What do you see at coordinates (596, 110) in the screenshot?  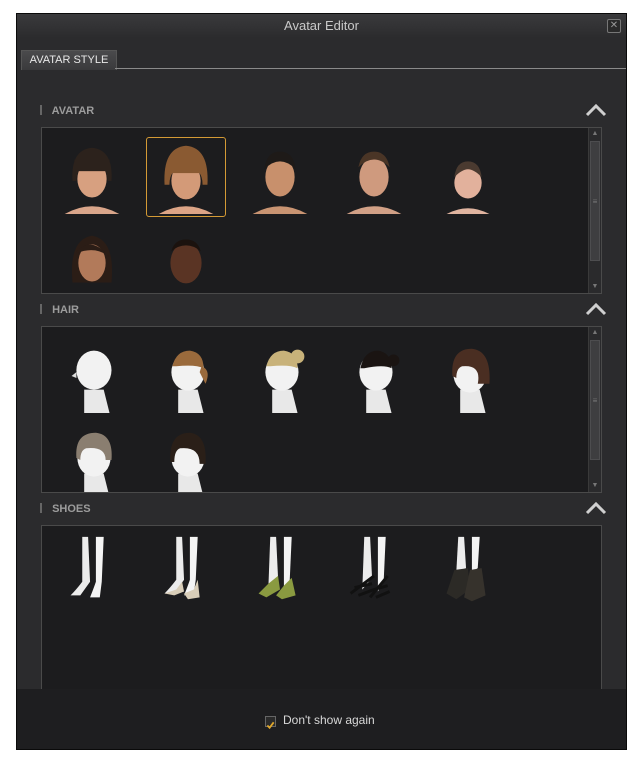 I see `collapse-avatar-icon` at bounding box center [596, 110].